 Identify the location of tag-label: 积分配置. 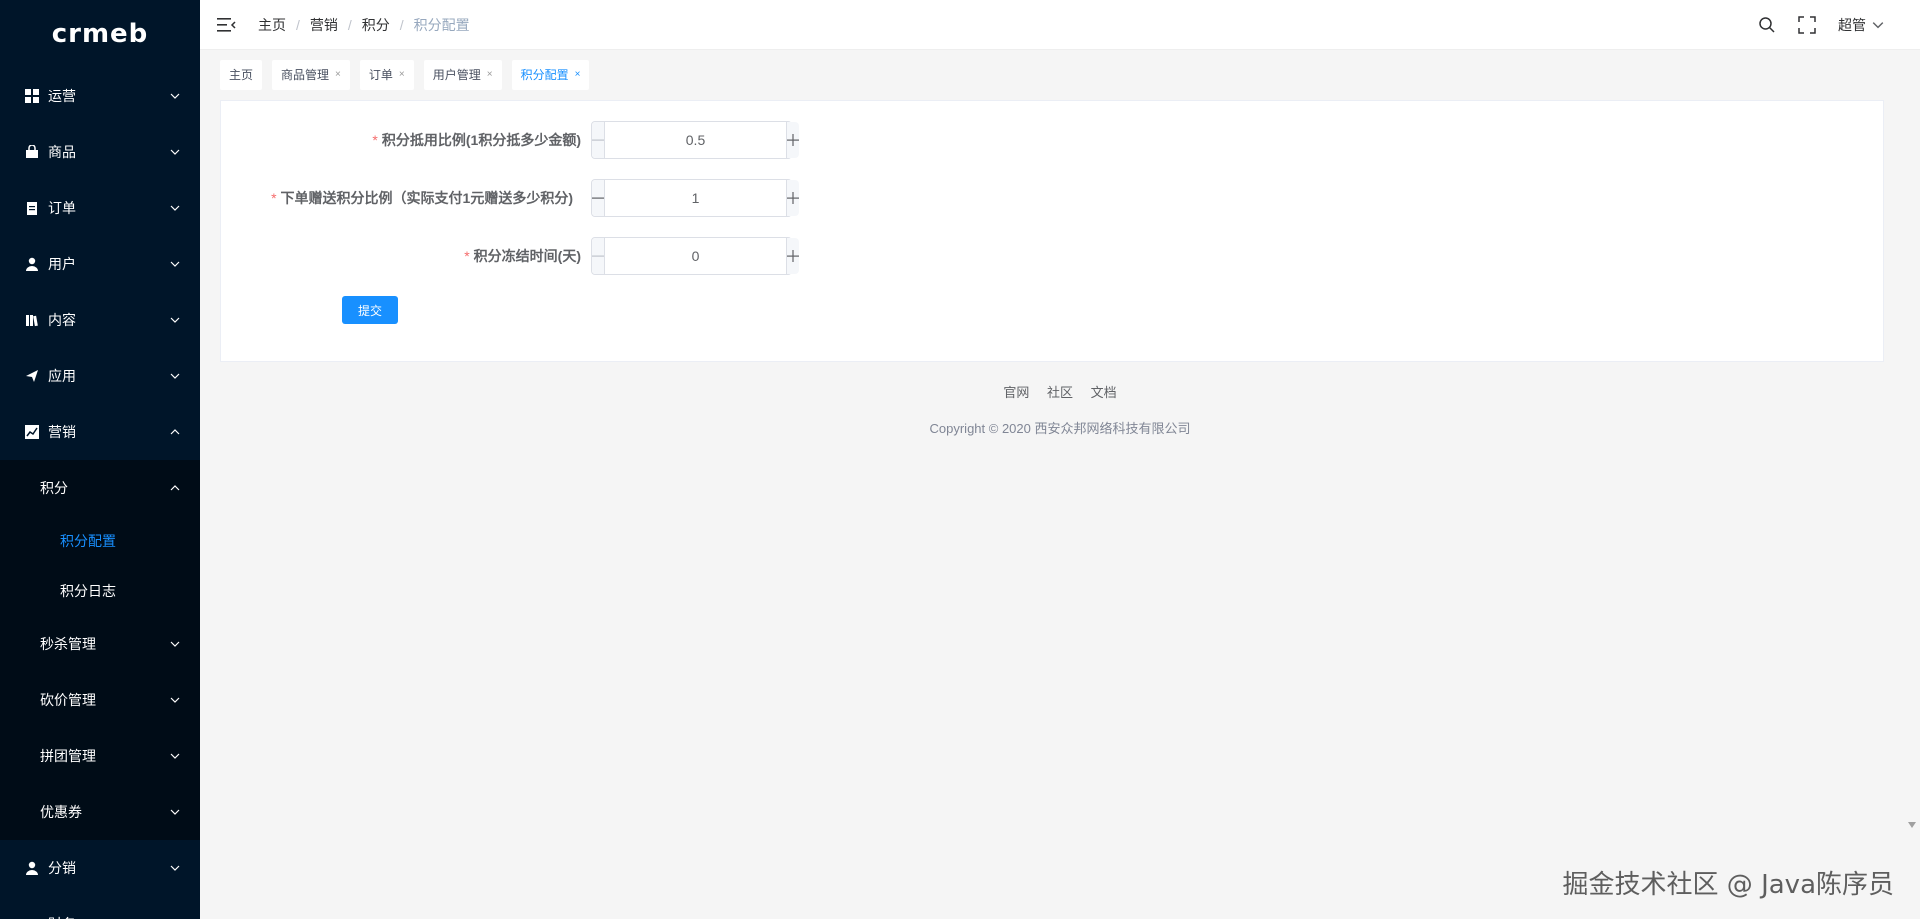
(544, 75).